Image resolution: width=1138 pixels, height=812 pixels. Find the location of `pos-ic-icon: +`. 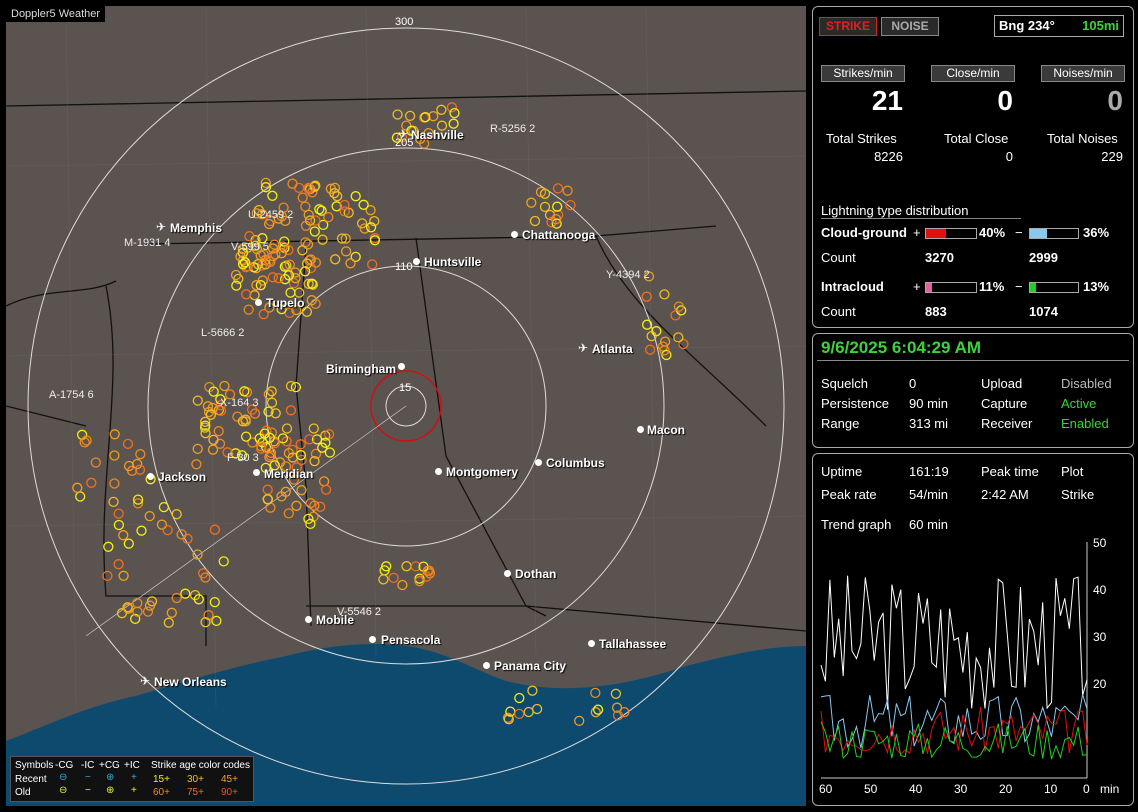

pos-ic-icon: + is located at coordinates (134, 777).